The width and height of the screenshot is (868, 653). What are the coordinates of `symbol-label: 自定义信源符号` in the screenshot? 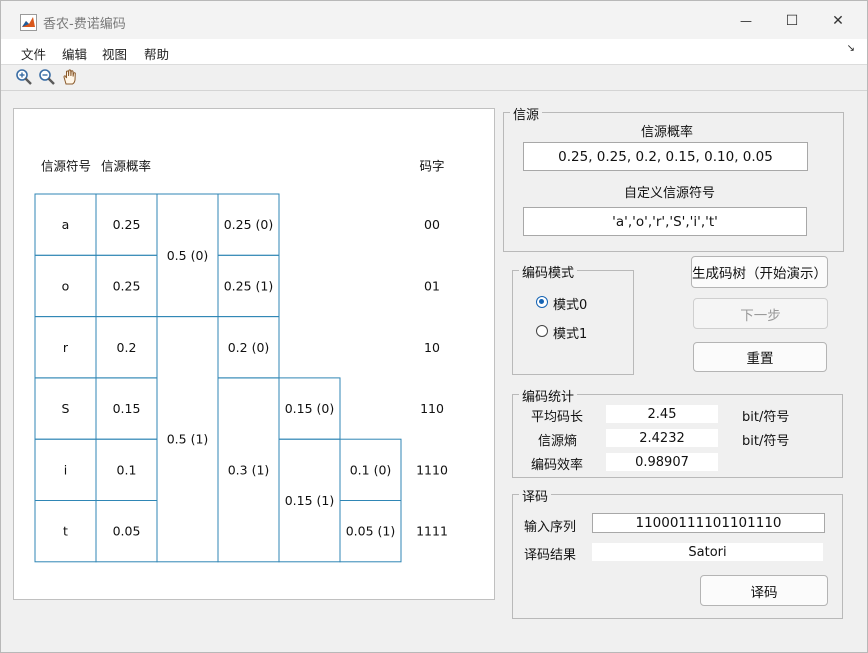 It's located at (670, 193).